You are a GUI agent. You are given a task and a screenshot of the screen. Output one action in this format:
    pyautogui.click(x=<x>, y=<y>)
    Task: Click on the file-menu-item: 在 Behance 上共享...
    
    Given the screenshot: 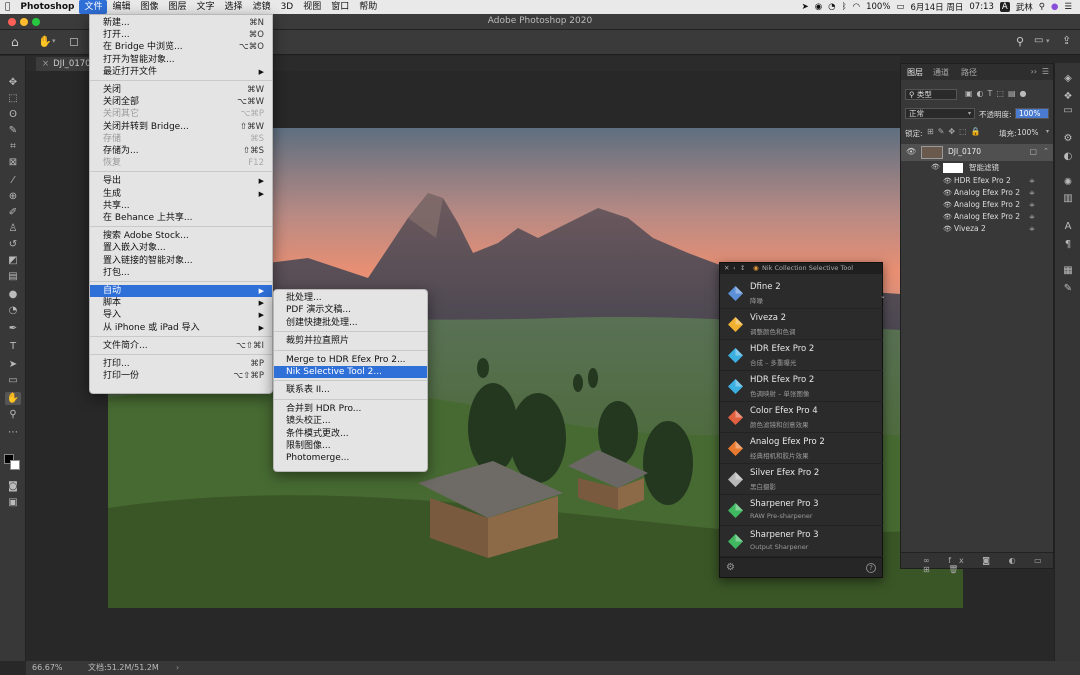 What is the action you would take?
    pyautogui.click(x=181, y=218)
    